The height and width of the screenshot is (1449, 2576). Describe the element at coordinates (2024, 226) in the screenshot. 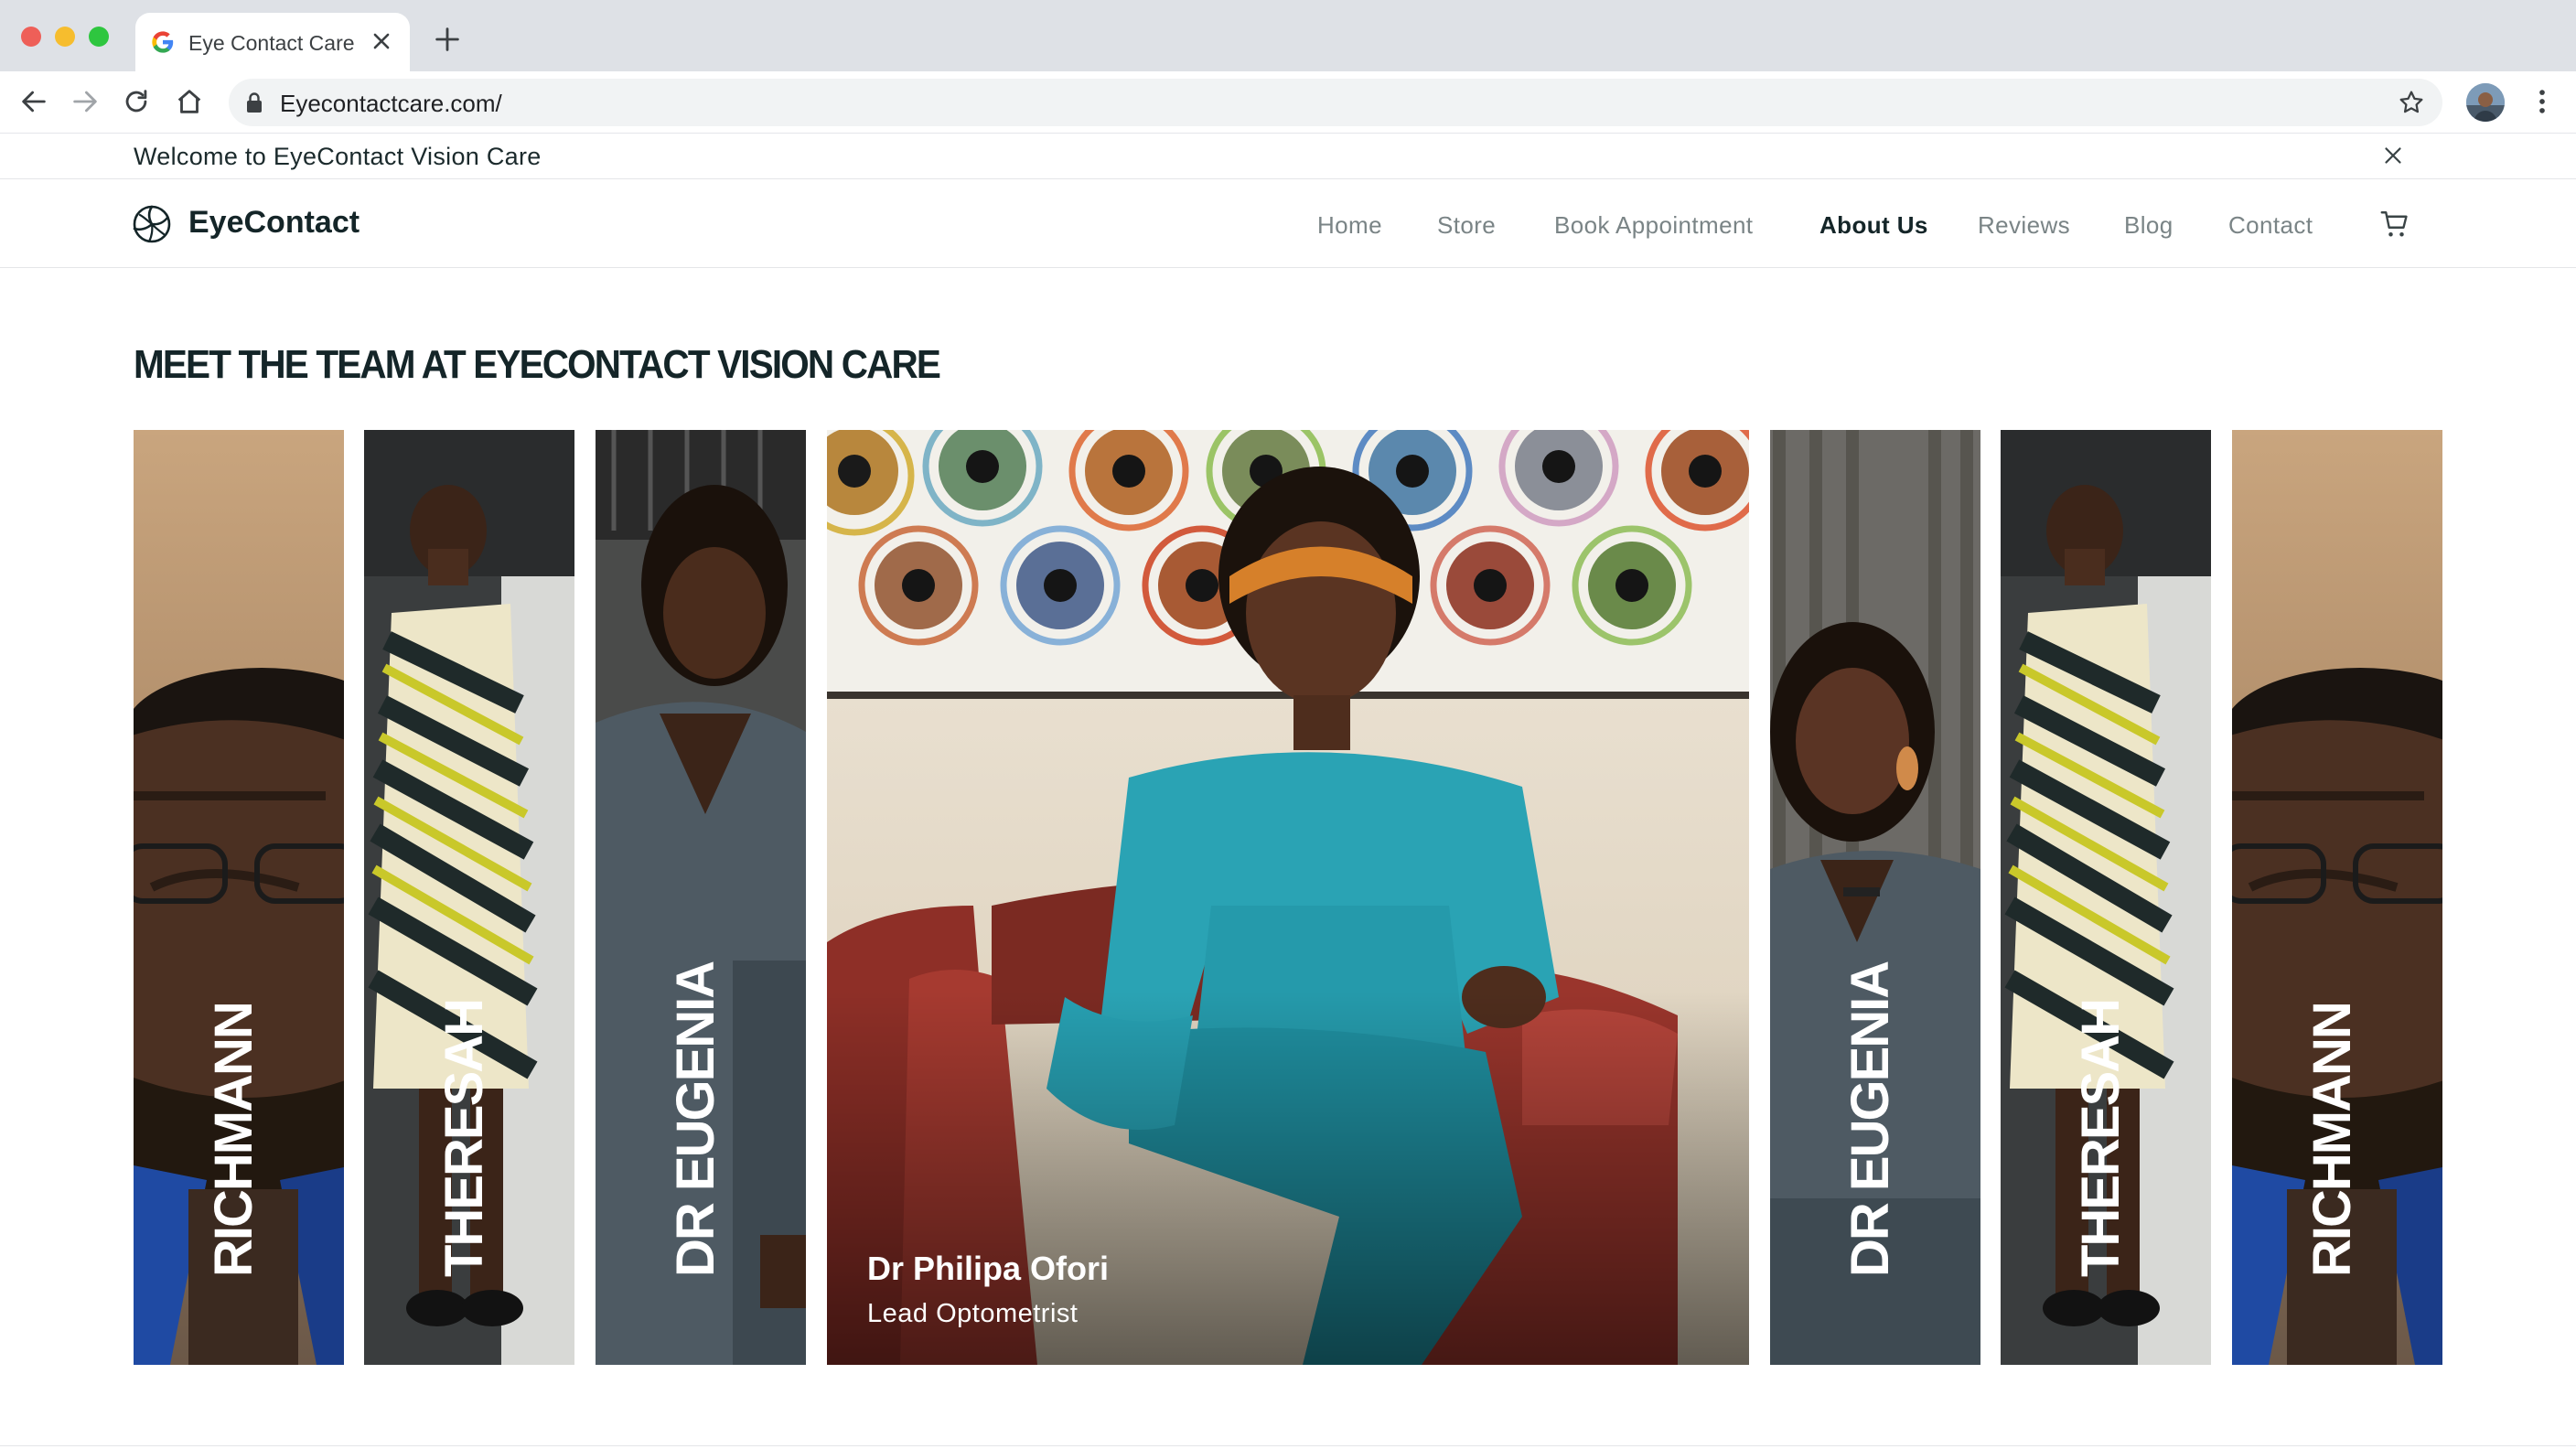

I see `nav-reviews: Reviews` at that location.